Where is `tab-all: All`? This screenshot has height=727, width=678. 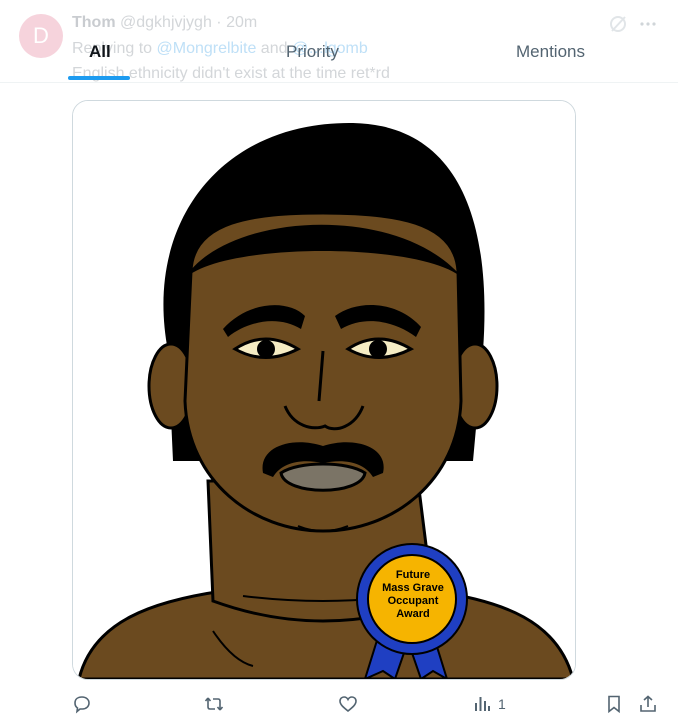
tab-all: All is located at coordinates (100, 52).